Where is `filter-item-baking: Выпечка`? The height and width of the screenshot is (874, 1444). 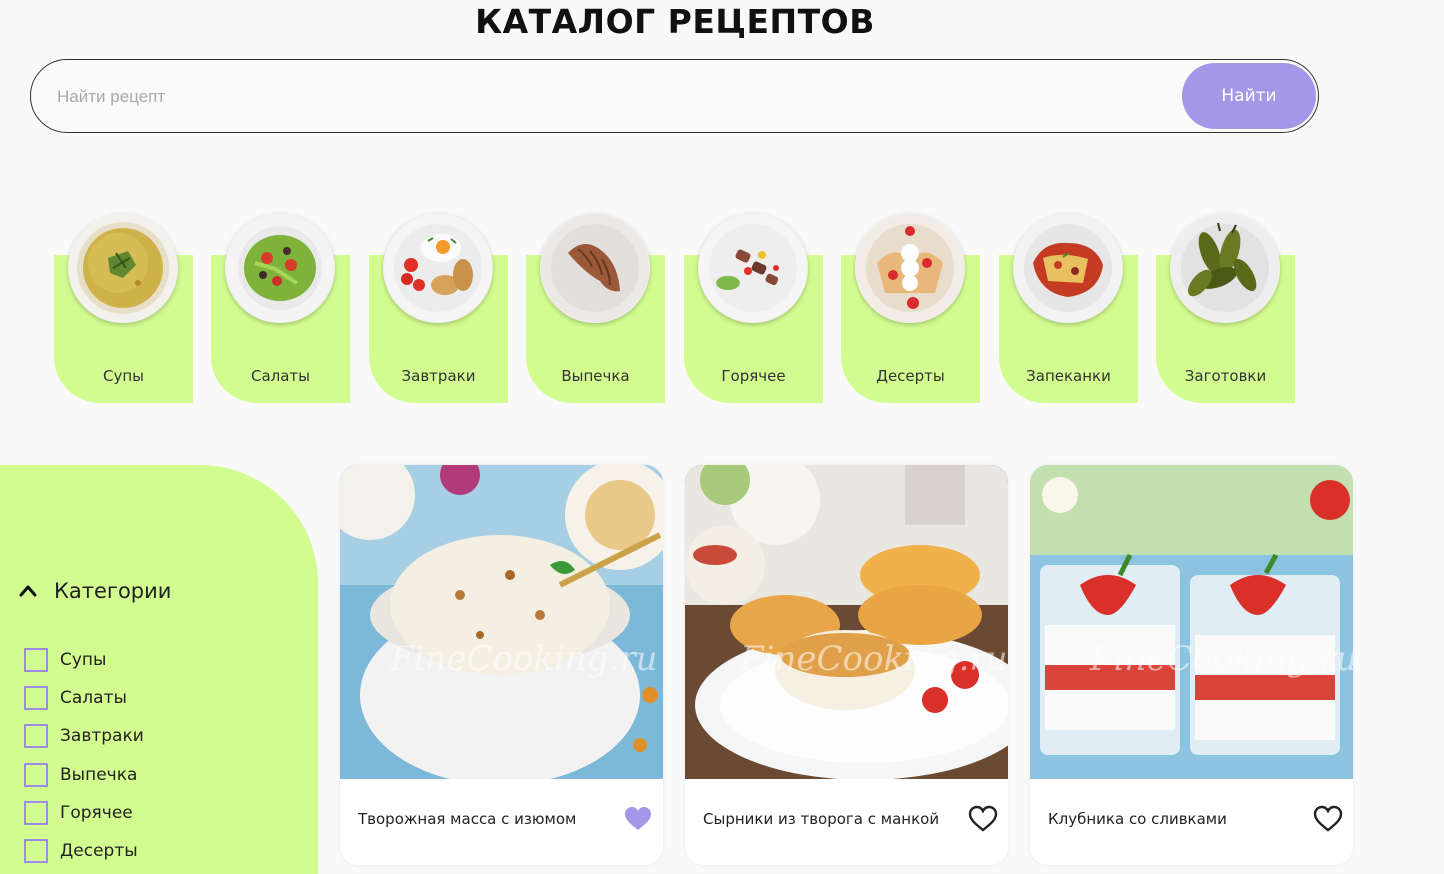 filter-item-baking: Выпечка is located at coordinates (84, 775).